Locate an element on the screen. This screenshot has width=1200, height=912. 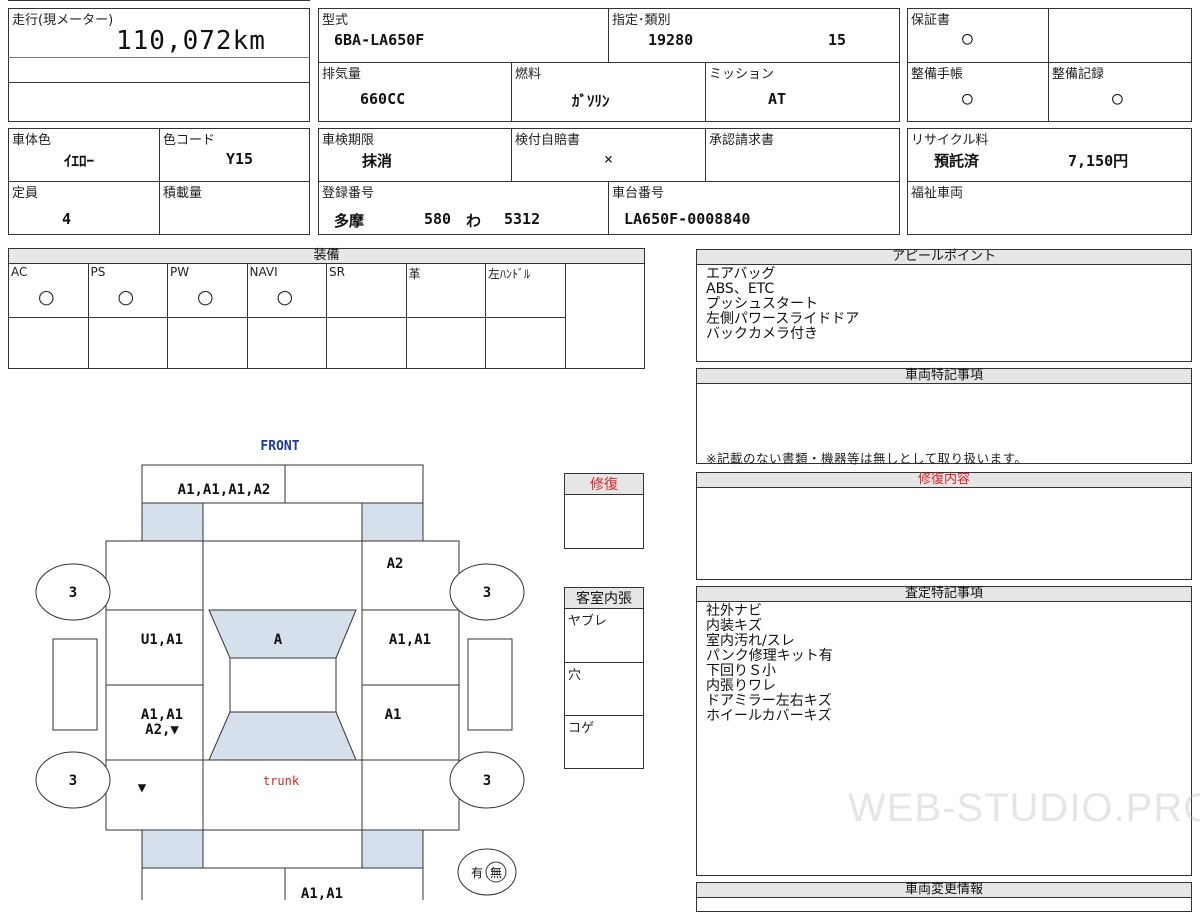
roof-damage: A is located at coordinates (278, 640).